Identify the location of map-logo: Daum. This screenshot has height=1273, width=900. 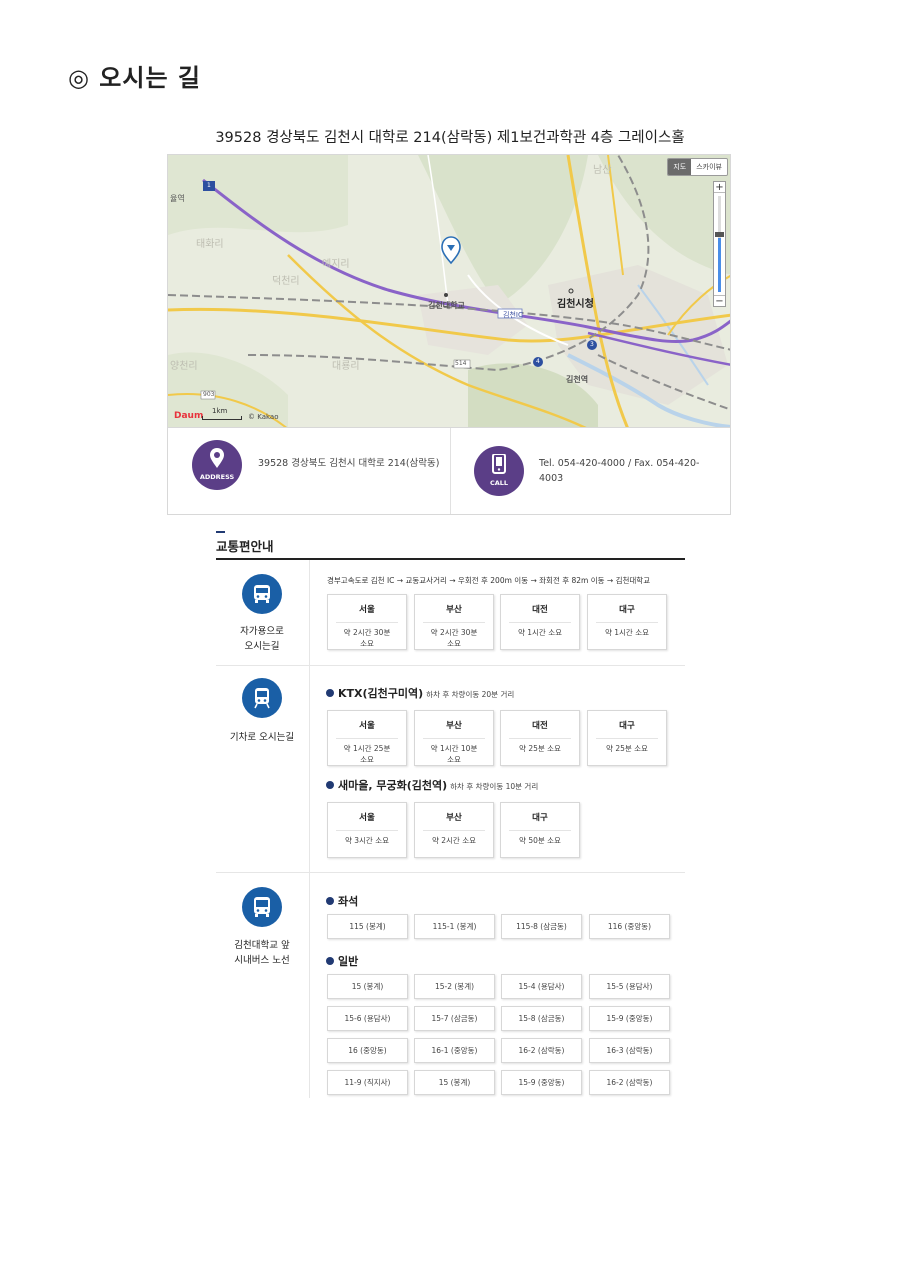
(189, 416).